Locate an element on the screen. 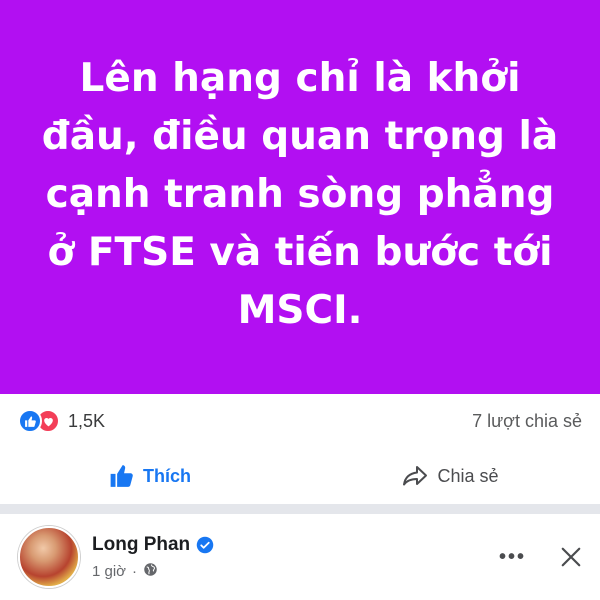 The image size is (600, 600). author-header: Long Phan 1 giờ · ••• is located at coordinates (300, 557).